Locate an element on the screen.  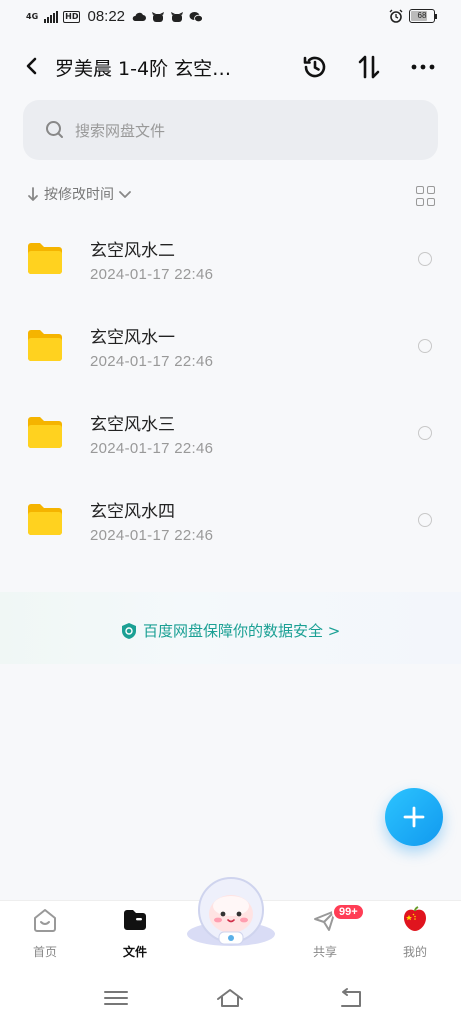
tab-share-label: 共享 is located at coordinates (324, 952).